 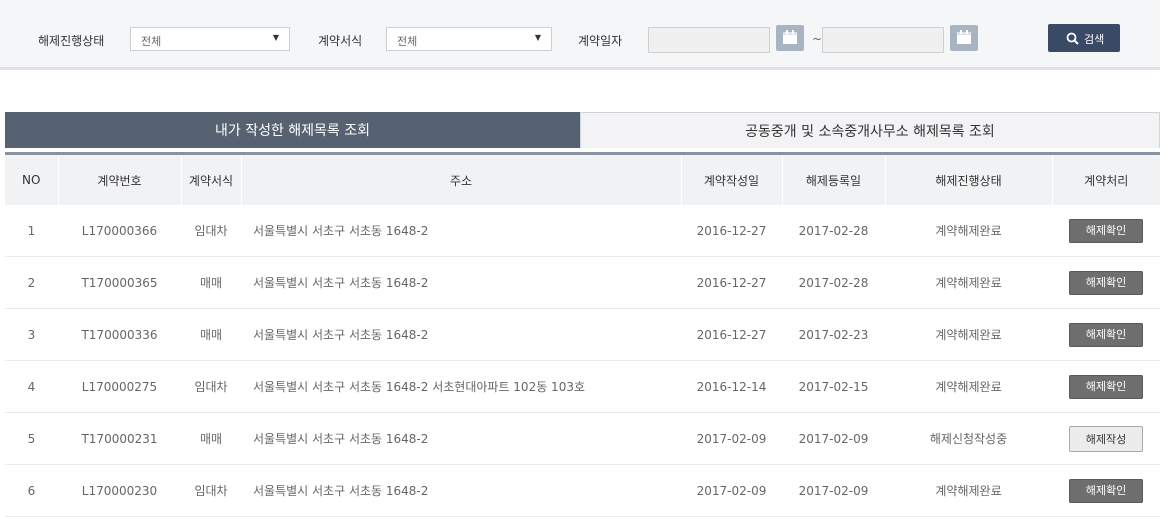 What do you see at coordinates (407, 41) in the screenshot?
I see `form-filter-value: 전체` at bounding box center [407, 41].